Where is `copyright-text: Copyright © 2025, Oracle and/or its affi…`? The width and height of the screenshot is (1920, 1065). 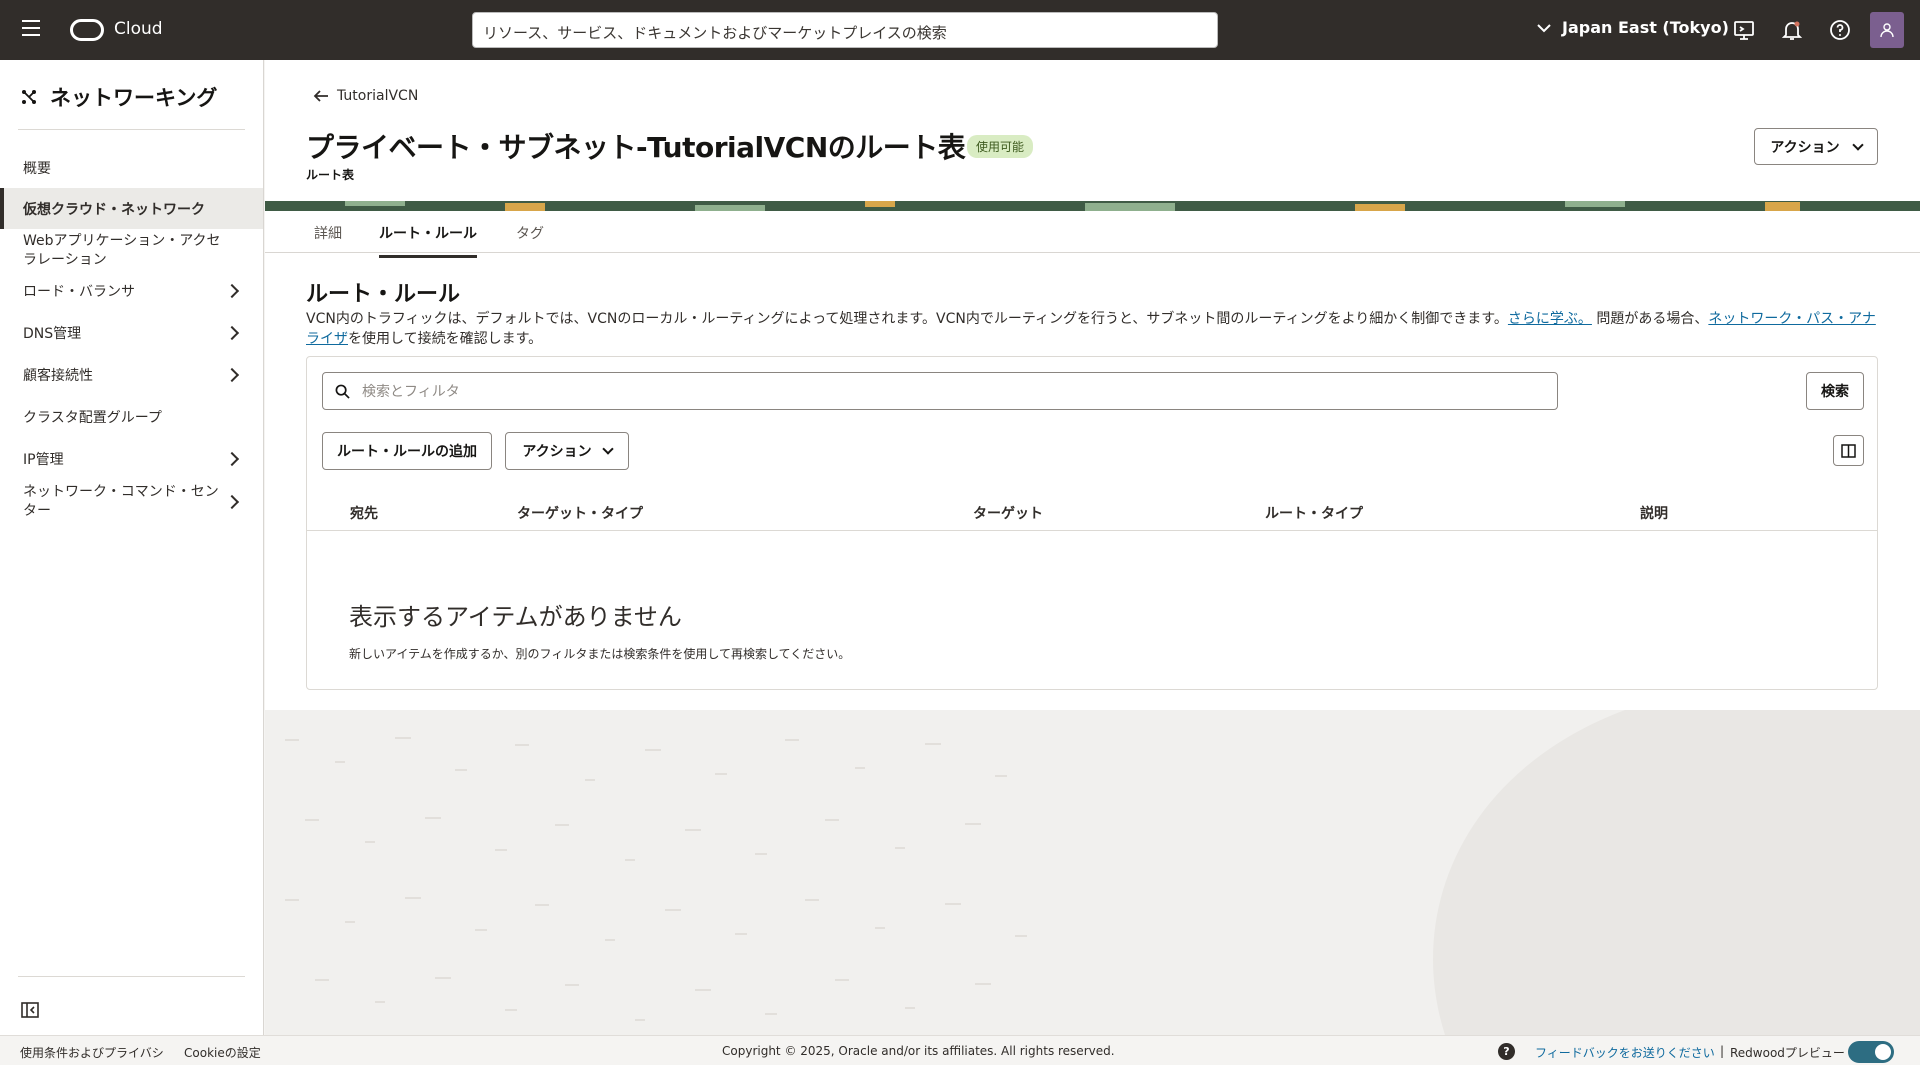
copyright-text: Copyright © 2025, Oracle and/or its affi… is located at coordinates (918, 1051).